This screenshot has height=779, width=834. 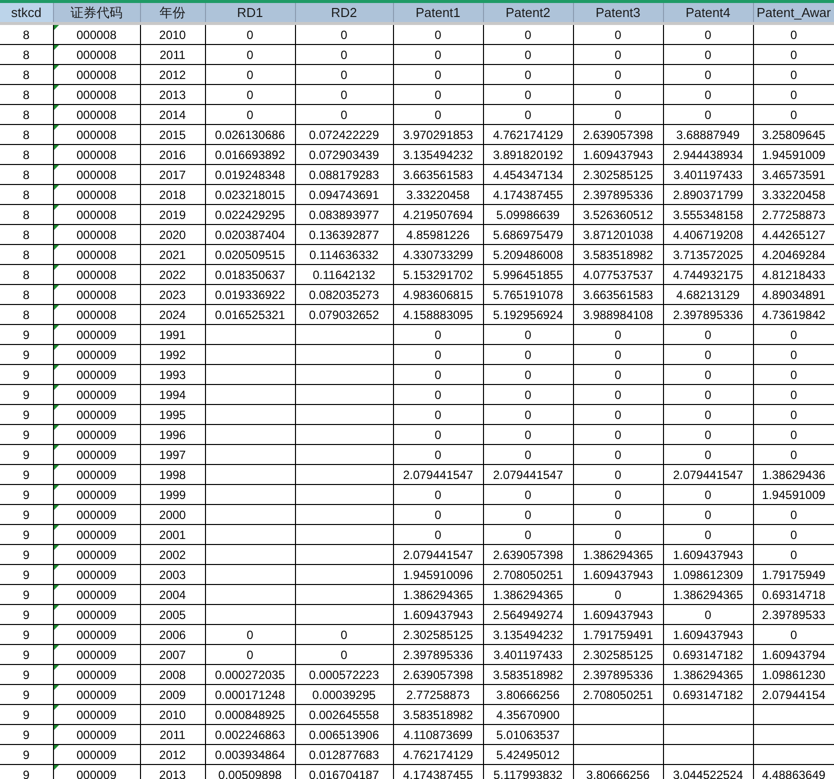 What do you see at coordinates (794, 615) in the screenshot?
I see `table-cell: 2.39789533` at bounding box center [794, 615].